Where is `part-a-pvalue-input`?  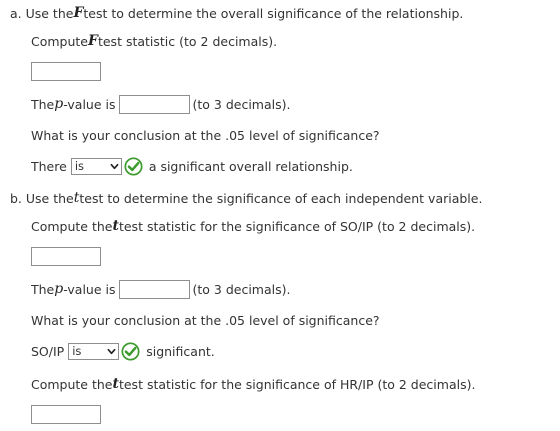 part-a-pvalue-input is located at coordinates (154, 104).